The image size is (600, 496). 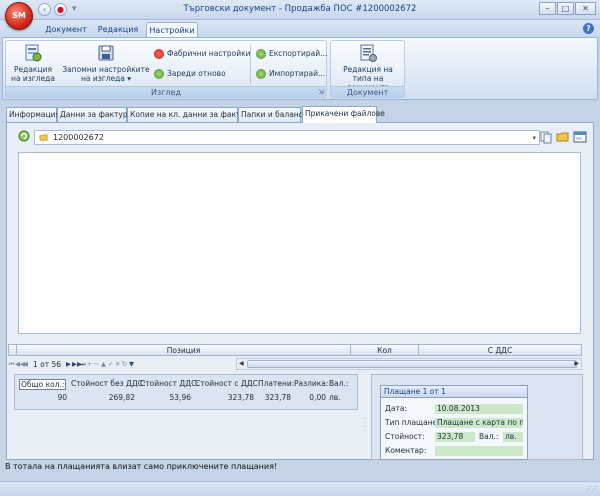 I want to click on payment-type-field: Плащане с карта по прод, so click(x=479, y=423).